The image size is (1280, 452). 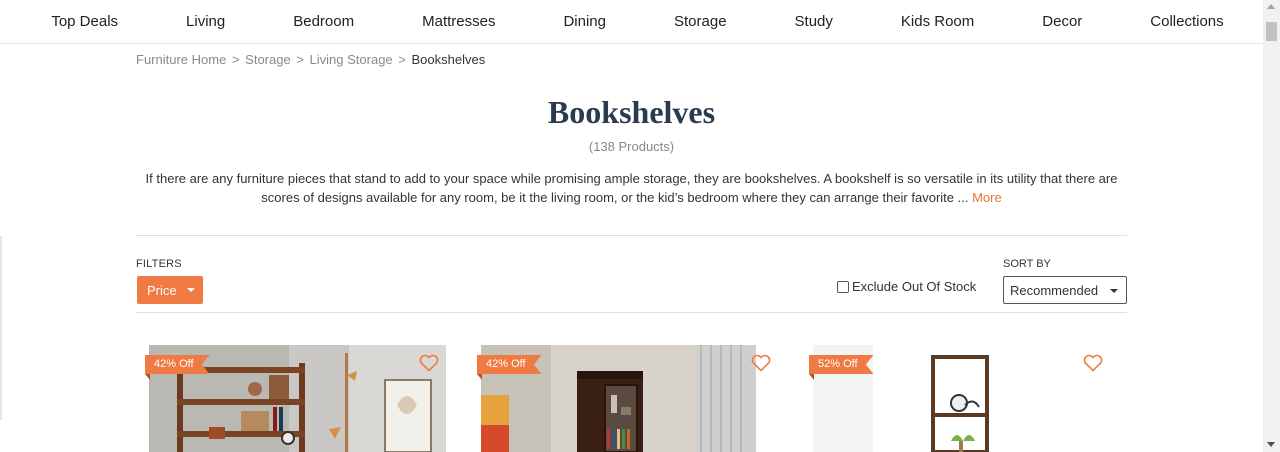 What do you see at coordinates (351, 59) in the screenshot?
I see `breadcrumb-link-living-storage: Living Storage` at bounding box center [351, 59].